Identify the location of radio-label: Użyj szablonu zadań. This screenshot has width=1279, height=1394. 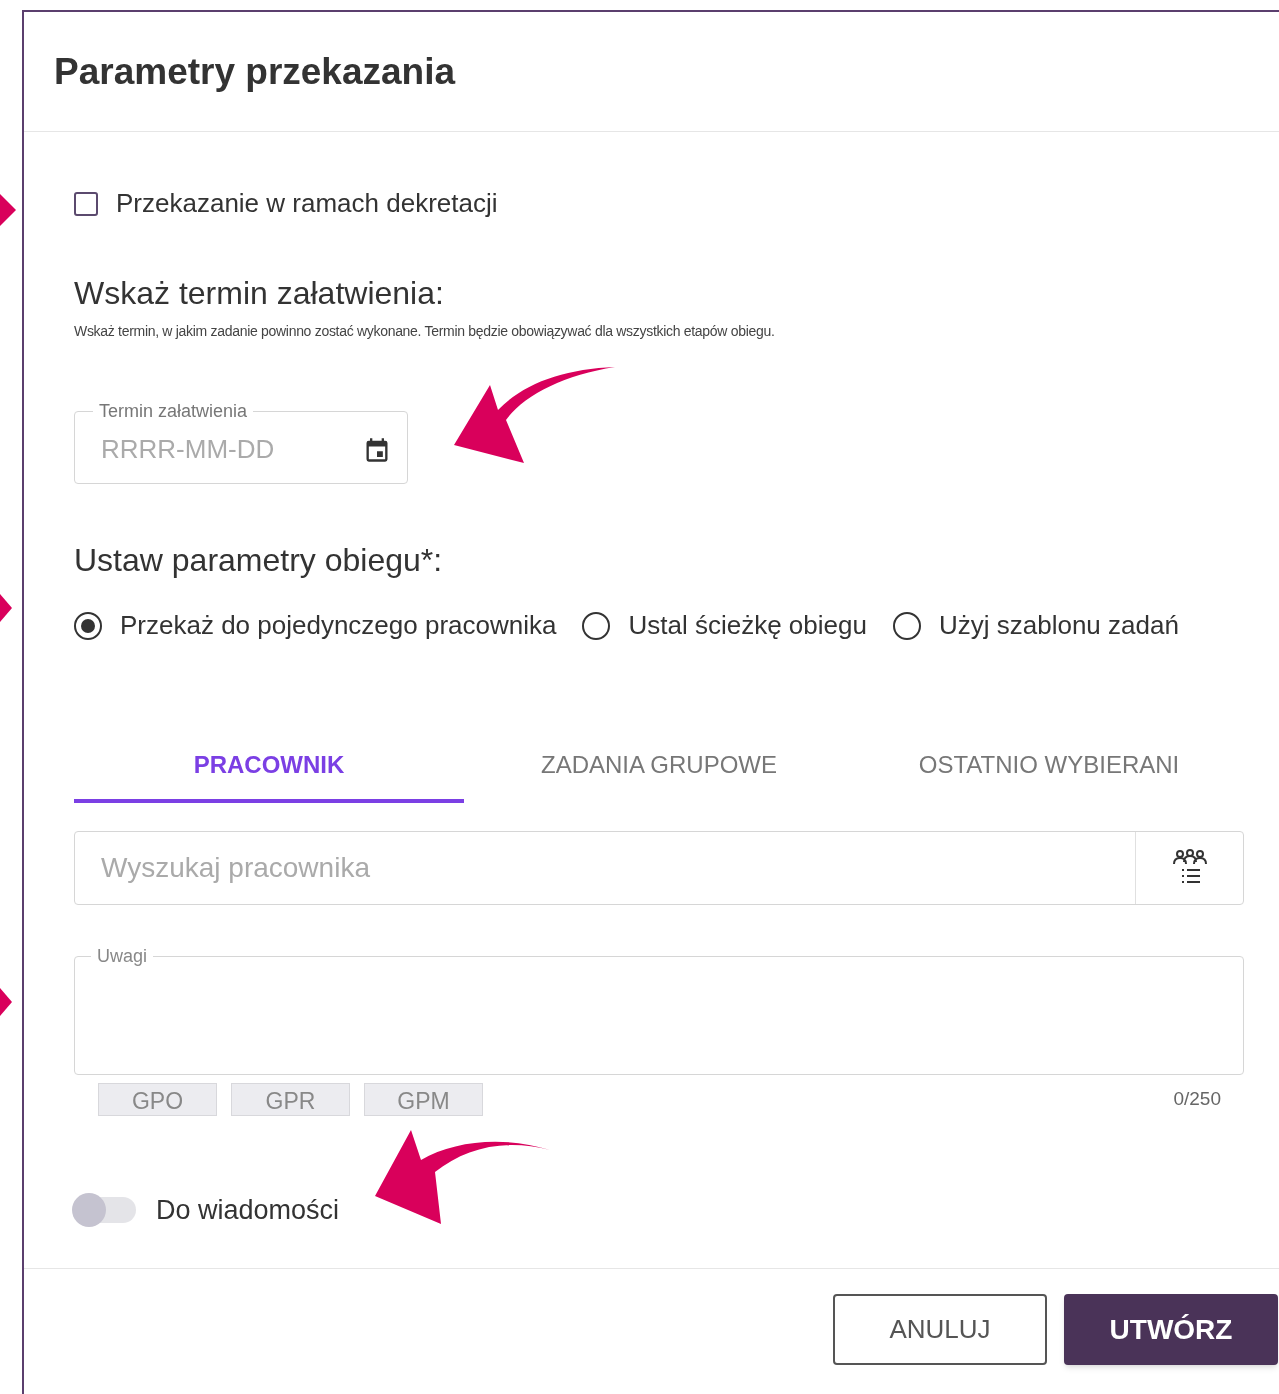
(1058, 625).